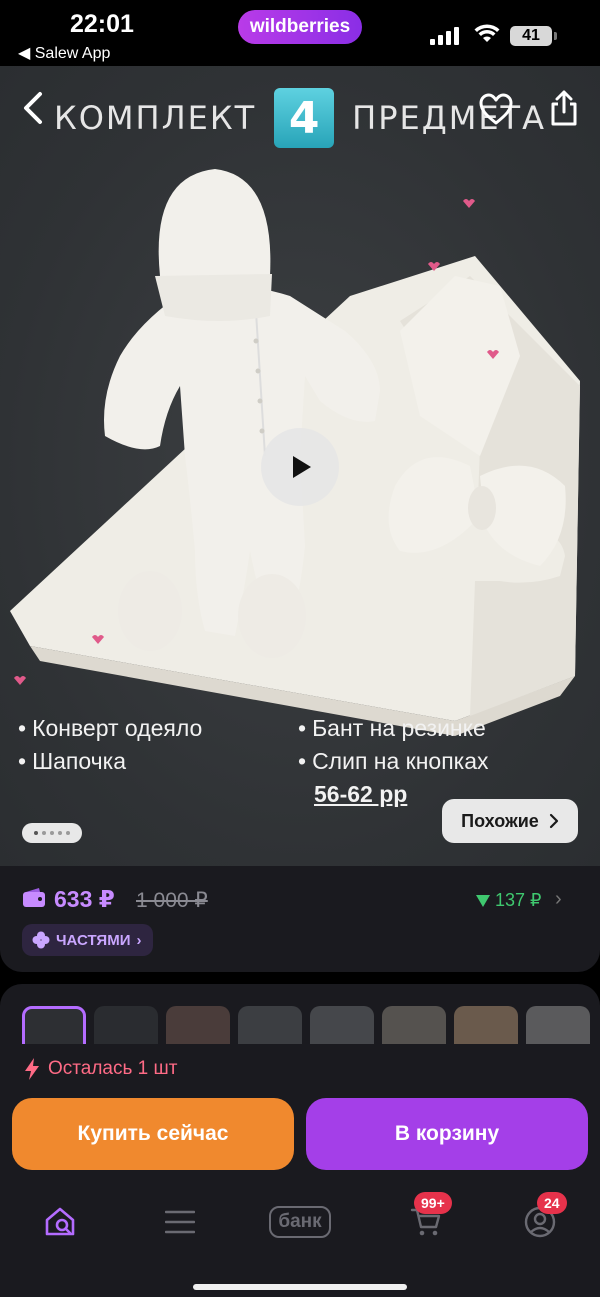 The width and height of the screenshot is (600, 1297). I want to click on add-to-cart-button: В корзину, so click(447, 1134).